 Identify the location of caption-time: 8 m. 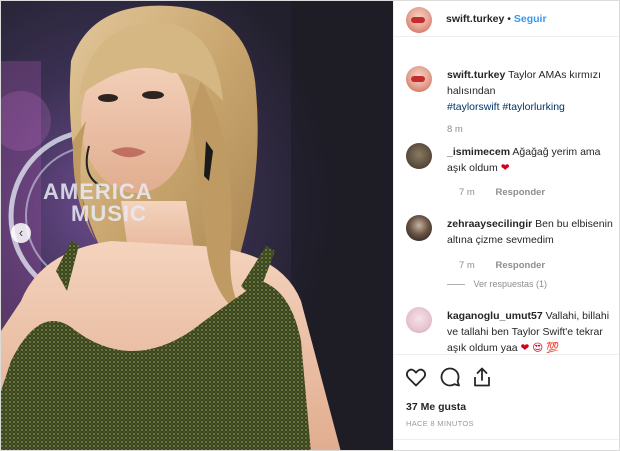
(455, 129).